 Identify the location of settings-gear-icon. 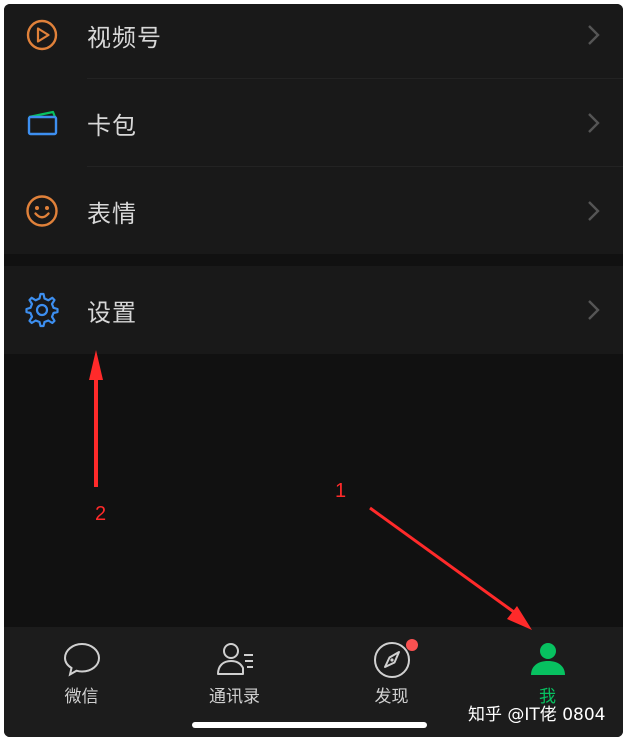
(42, 310).